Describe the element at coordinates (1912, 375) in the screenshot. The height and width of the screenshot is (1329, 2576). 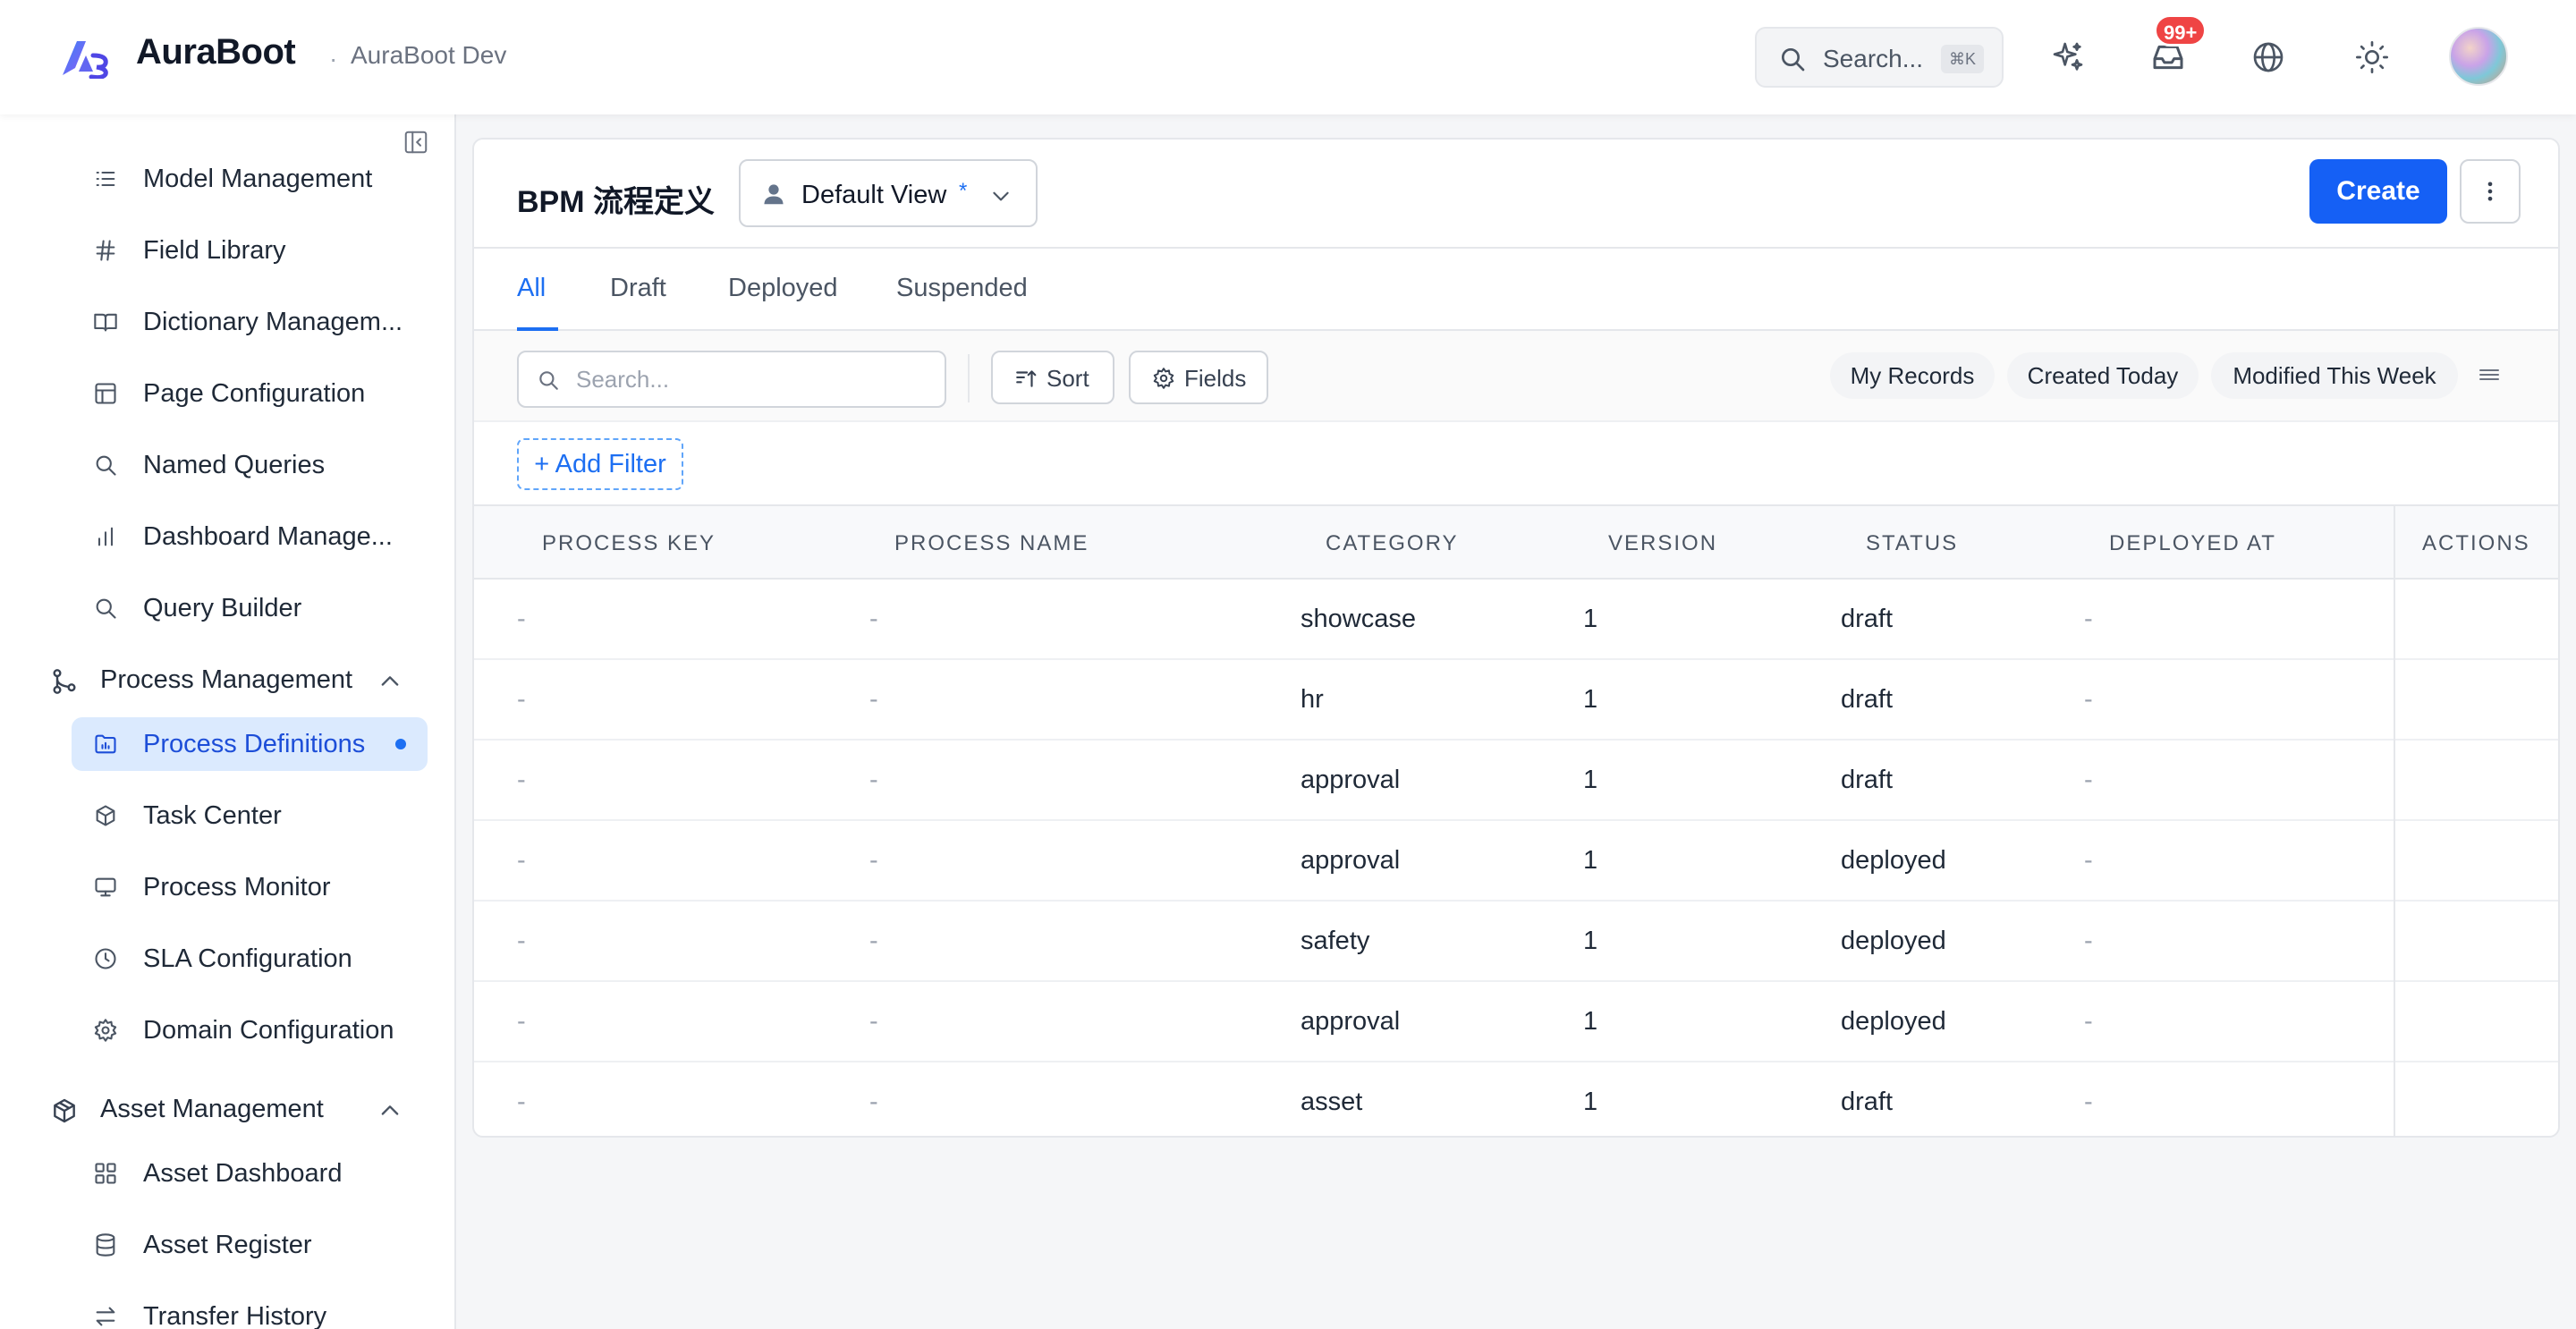
I see `quick-filter-my-records: My Records` at that location.